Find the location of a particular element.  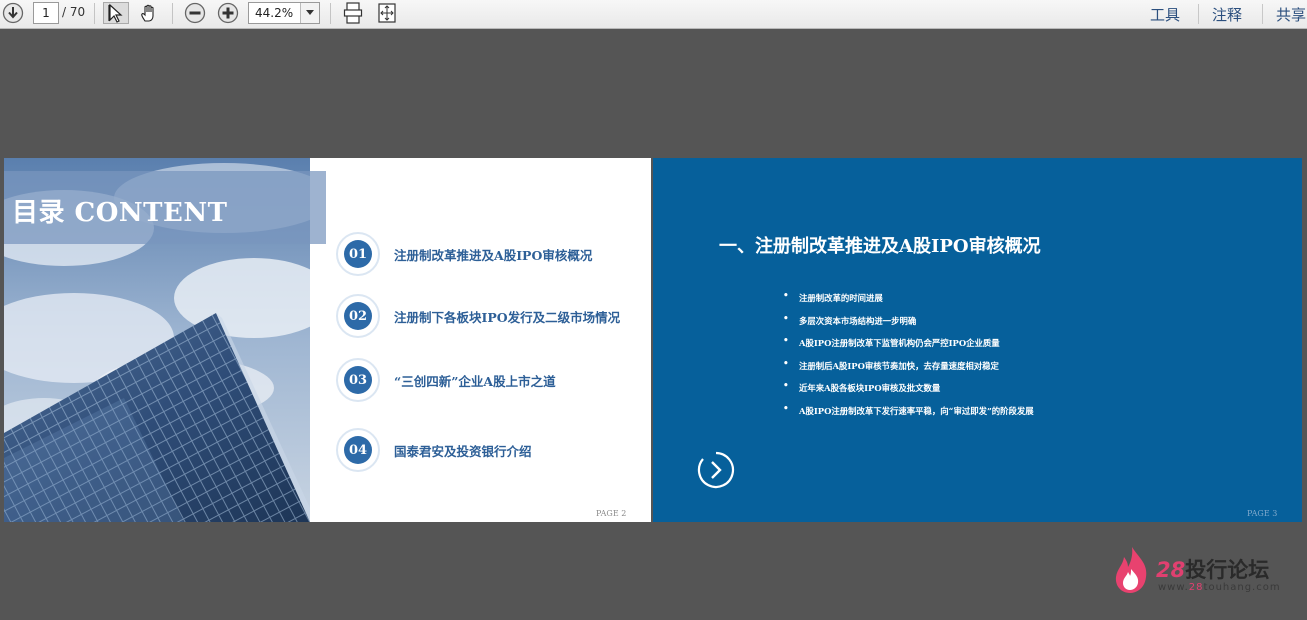

toc-item-label: 国泰君安及投资银行介绍 is located at coordinates (463, 451).